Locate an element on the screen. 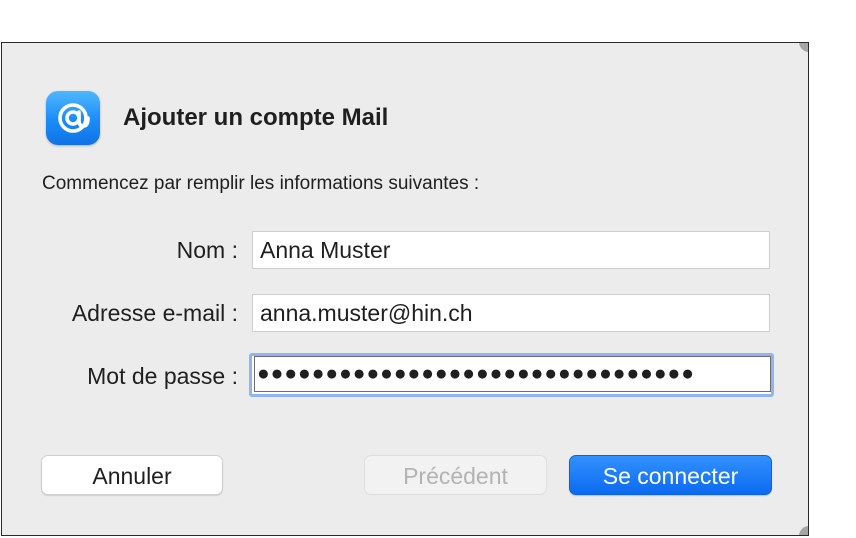 The width and height of the screenshot is (856, 538). password-field: ●●●●●●●●●●●●●●●●●●●●●●●●●●●●●●●● is located at coordinates (511, 375).